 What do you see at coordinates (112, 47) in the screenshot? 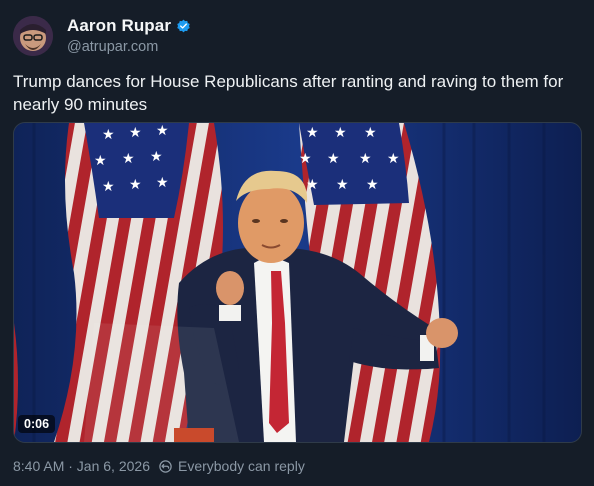
I see `author-handle: @atrupar.com` at bounding box center [112, 47].